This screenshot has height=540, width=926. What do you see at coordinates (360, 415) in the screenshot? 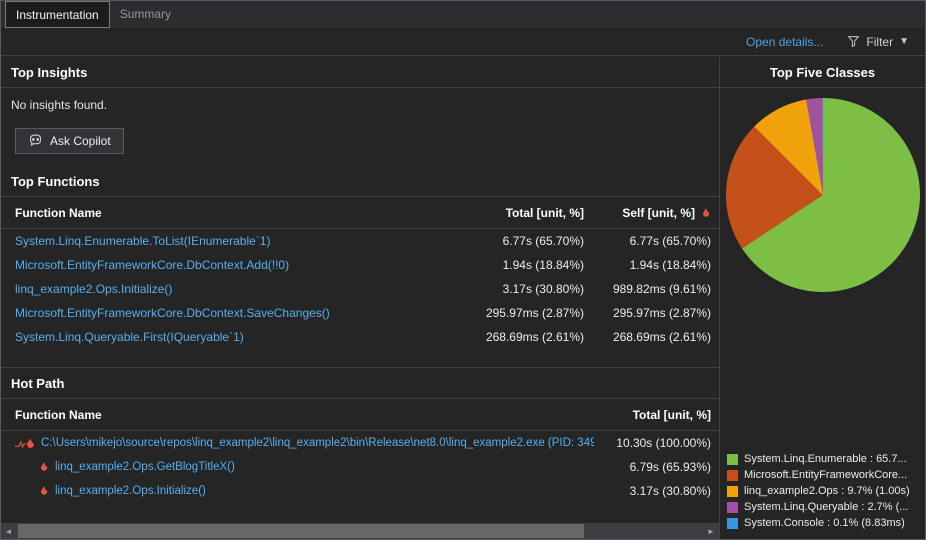
I see `hot-path-header-row: Function Name Total [unit, %]` at bounding box center [360, 415].